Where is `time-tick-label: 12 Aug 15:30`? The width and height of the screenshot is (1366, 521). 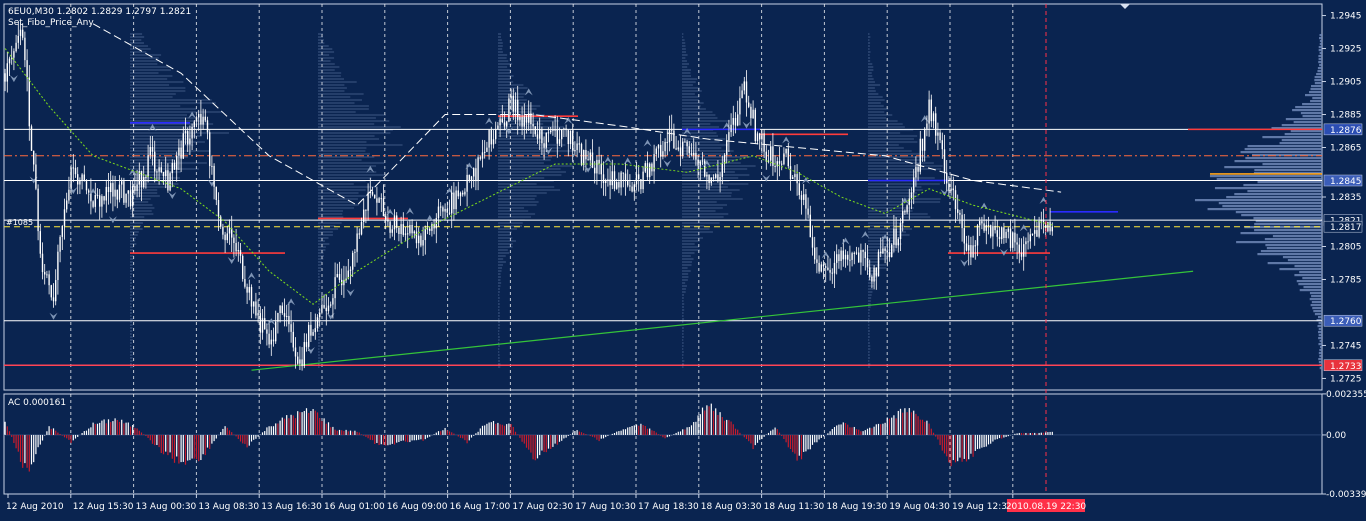
time-tick-label: 12 Aug 15:30 is located at coordinates (103, 507).